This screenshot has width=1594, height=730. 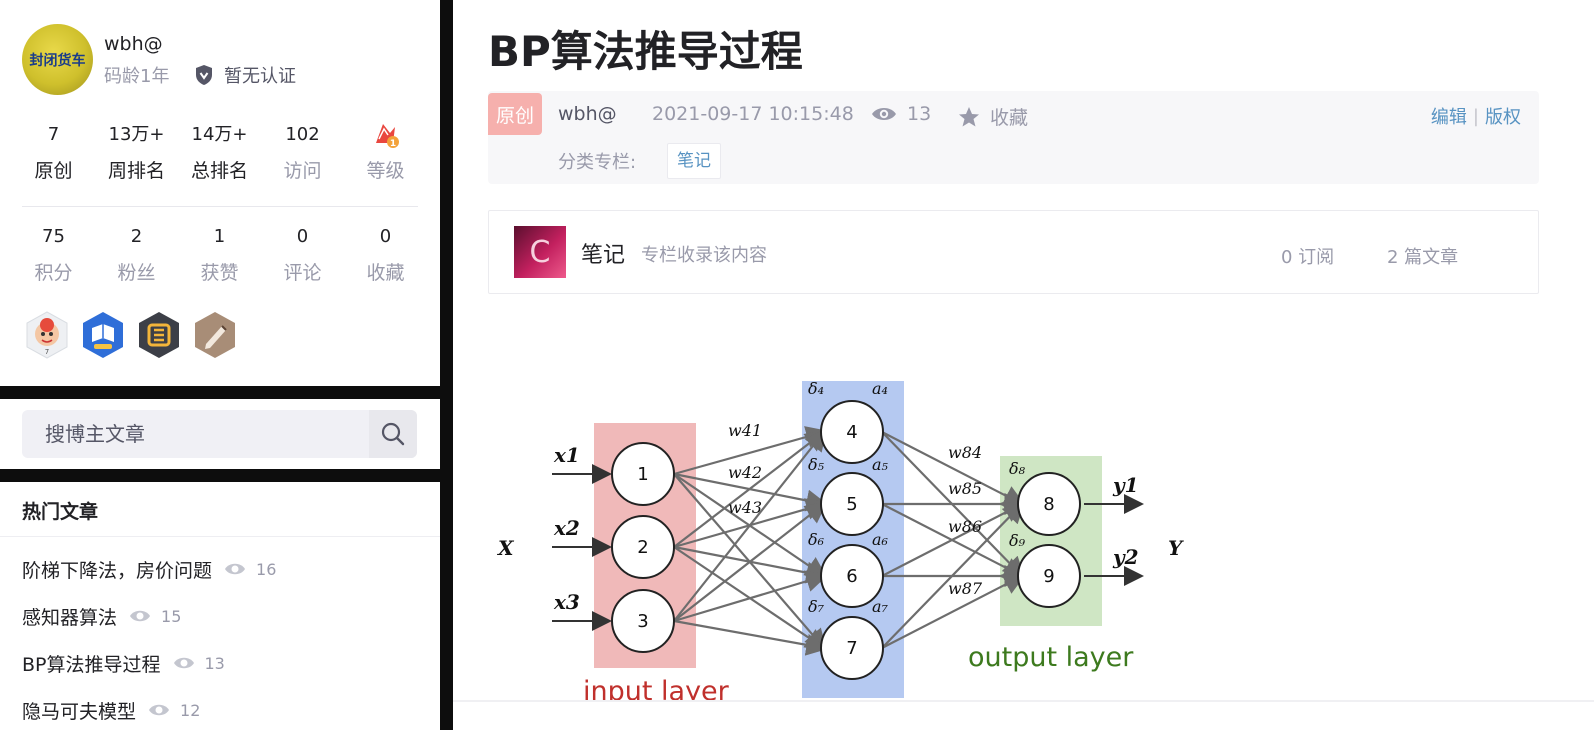 What do you see at coordinates (53, 171) in the screenshot?
I see `stat-label: 原创` at bounding box center [53, 171].